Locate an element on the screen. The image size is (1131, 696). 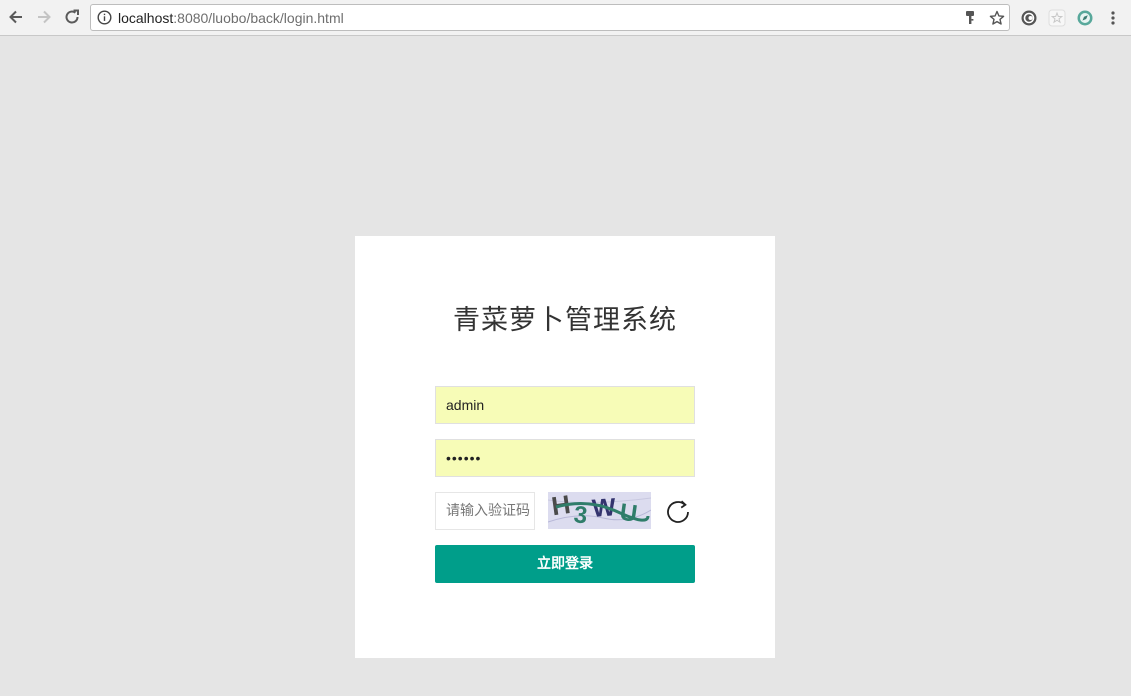
refresh-captcha-button is located at coordinates (678, 512).